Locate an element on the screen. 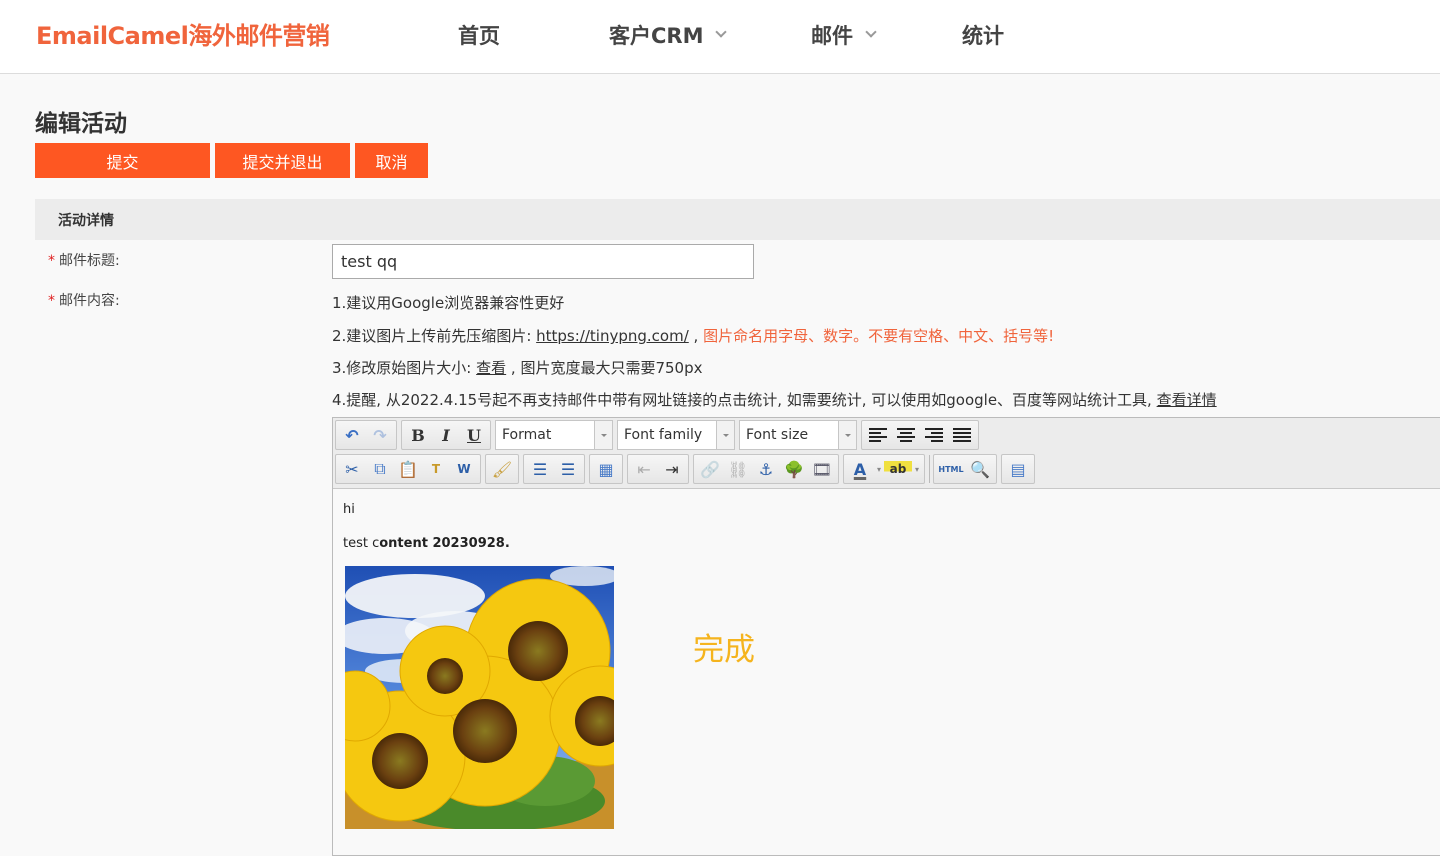  view-details-link: 查看详情 is located at coordinates (1187, 400).